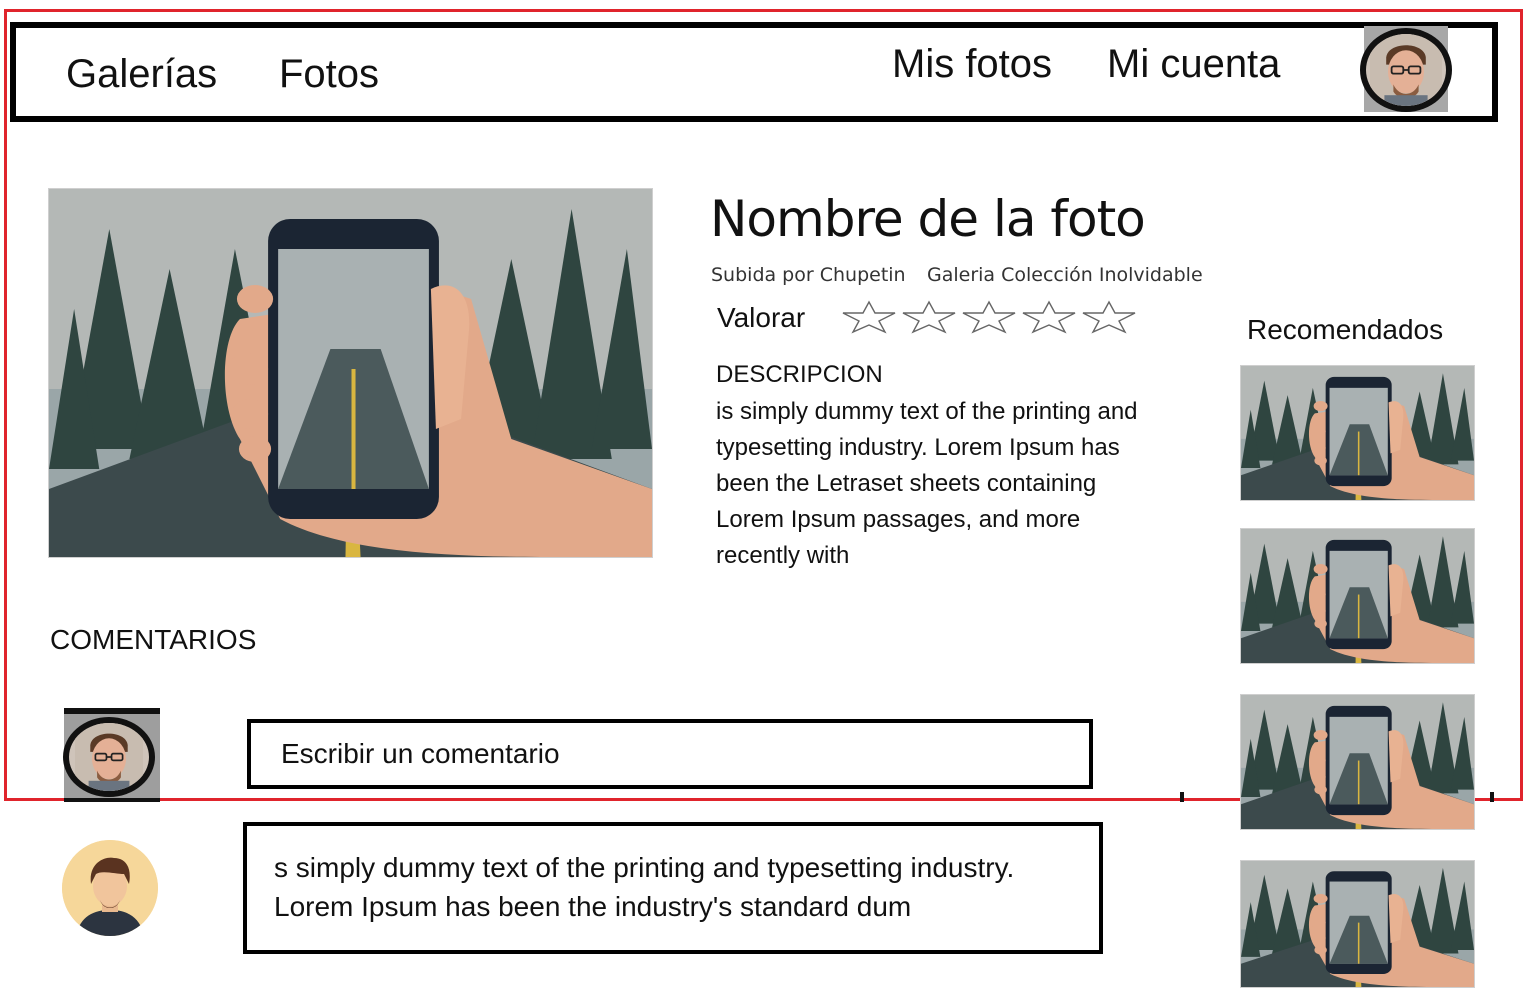 The image size is (1536, 988). I want to click on commenter-avatar-icon, so click(110, 888).